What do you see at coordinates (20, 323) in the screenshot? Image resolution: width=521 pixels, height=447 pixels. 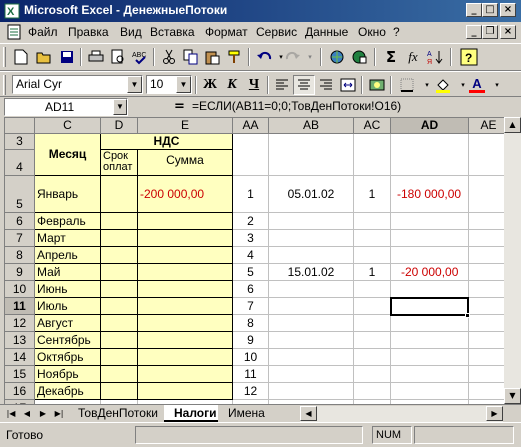 I see `row-header-12: 12` at bounding box center [20, 323].